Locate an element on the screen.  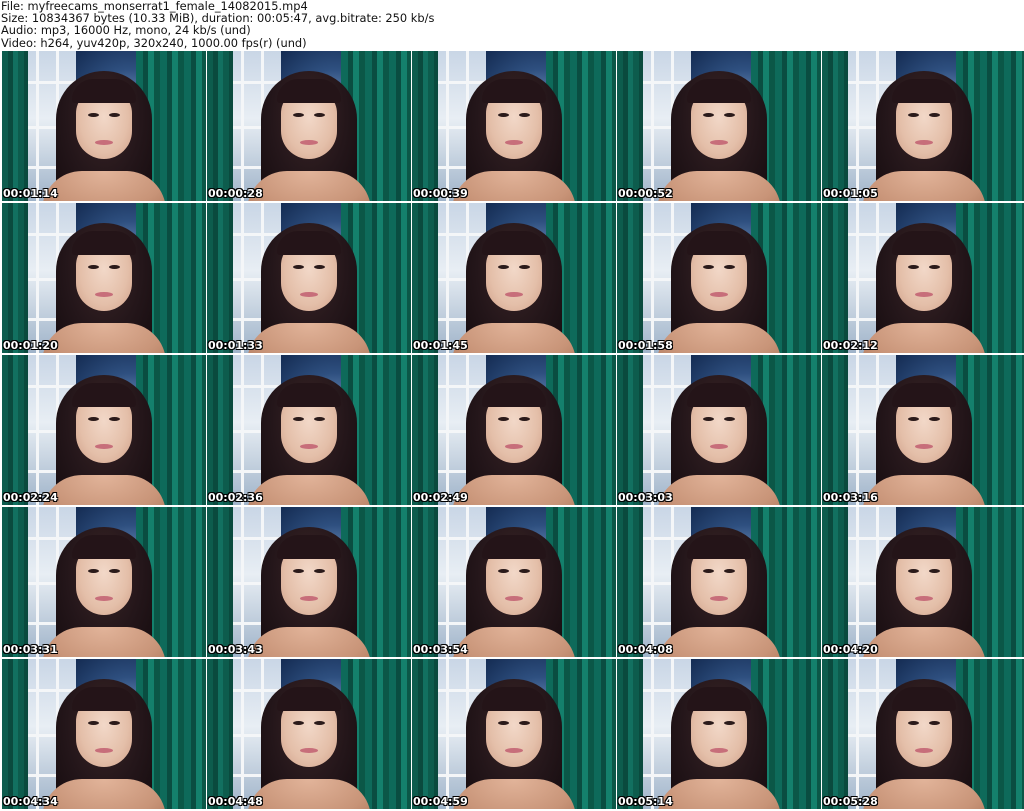
timestamp-label: 00:04:34 is located at coordinates (30, 801).